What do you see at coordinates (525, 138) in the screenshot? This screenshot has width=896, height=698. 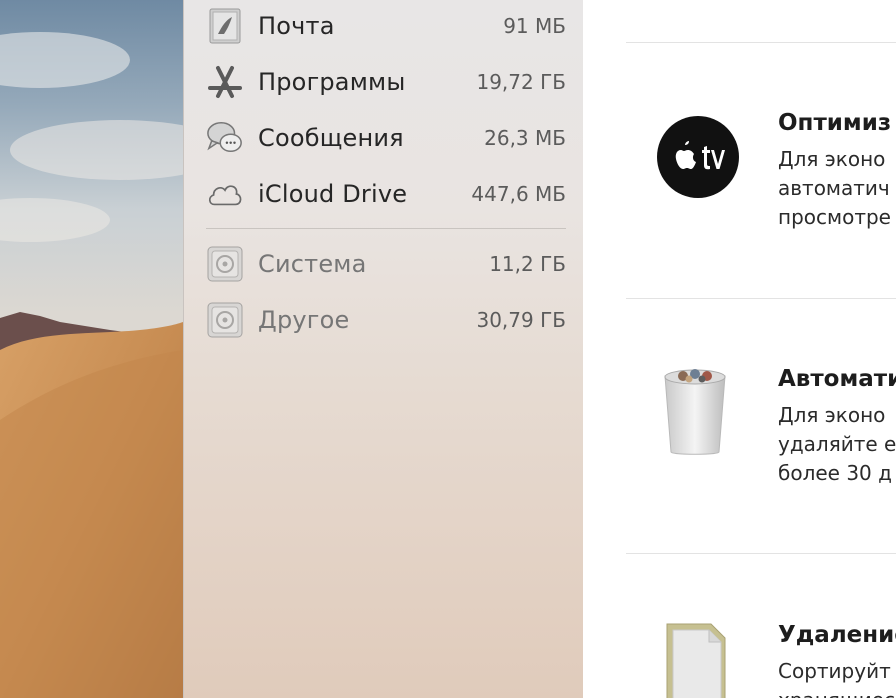 I see `sidebar-item-size: 26,3 МБ` at bounding box center [525, 138].